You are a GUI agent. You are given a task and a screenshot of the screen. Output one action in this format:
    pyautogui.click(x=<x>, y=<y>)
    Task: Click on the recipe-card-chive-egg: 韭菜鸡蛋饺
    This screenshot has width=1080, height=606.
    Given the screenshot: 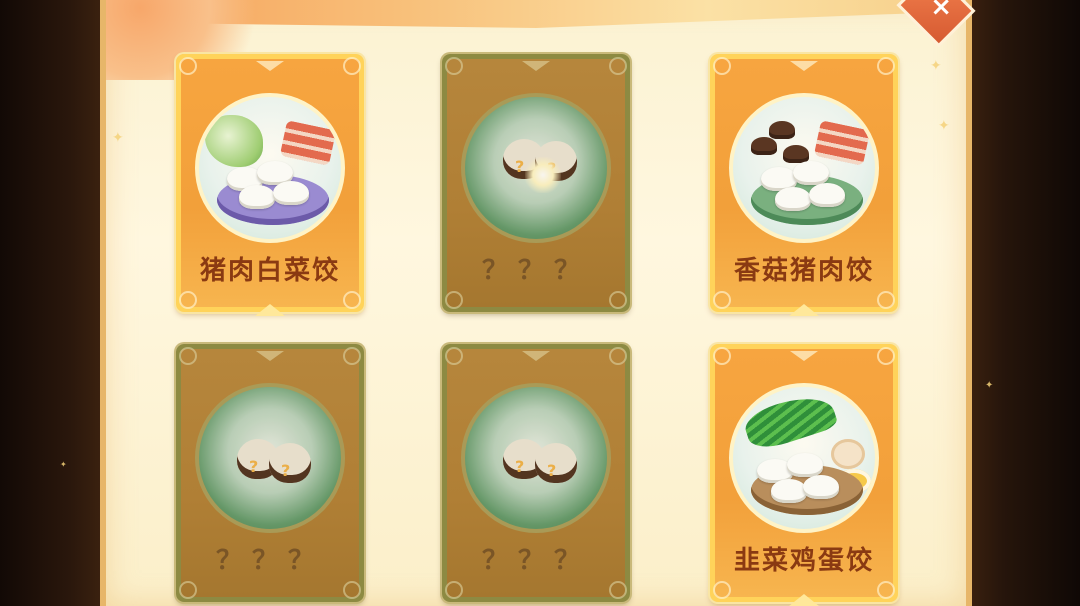 What is the action you would take?
    pyautogui.click(x=804, y=475)
    